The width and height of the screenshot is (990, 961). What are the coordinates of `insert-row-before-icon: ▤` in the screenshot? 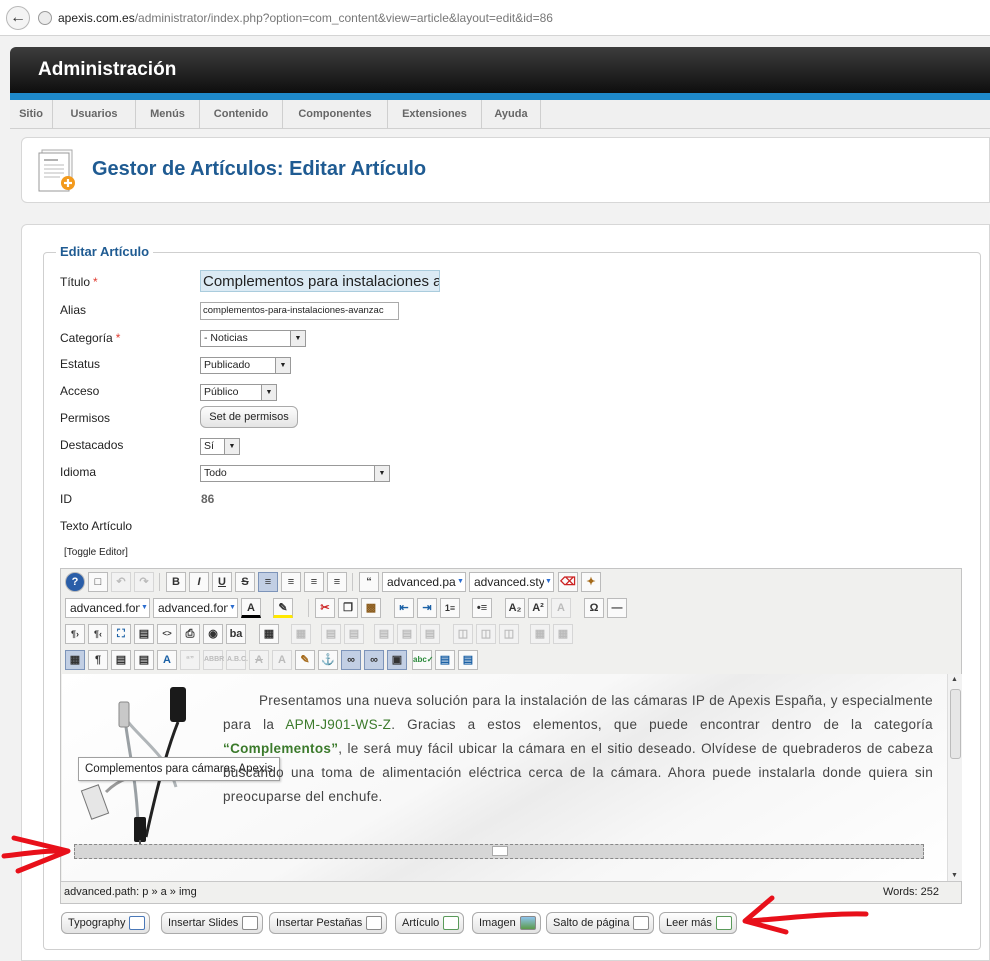 It's located at (384, 634).